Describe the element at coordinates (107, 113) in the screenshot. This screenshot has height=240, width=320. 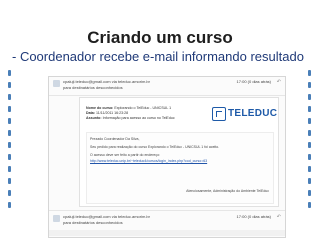
I see `date-row: Data: 11/11/2011 16:23:28` at that location.